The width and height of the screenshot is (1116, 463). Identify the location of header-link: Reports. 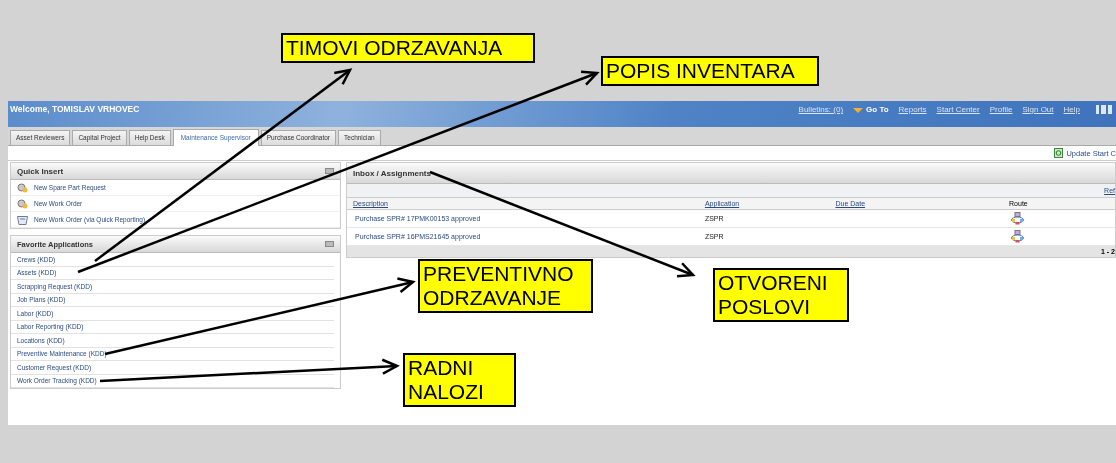
(912, 109).